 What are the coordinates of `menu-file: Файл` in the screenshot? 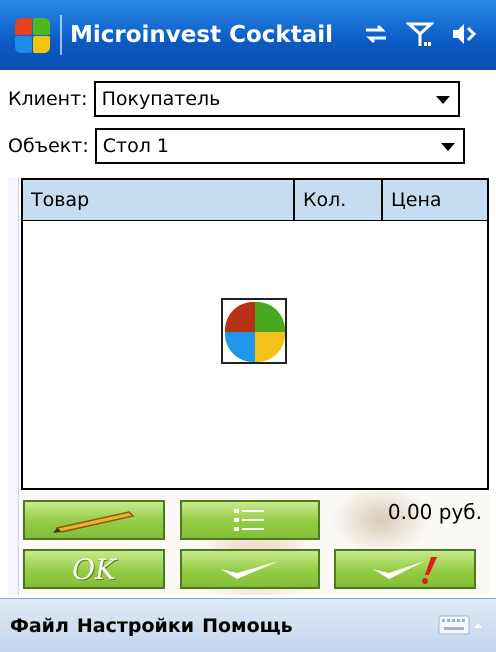 It's located at (39, 626).